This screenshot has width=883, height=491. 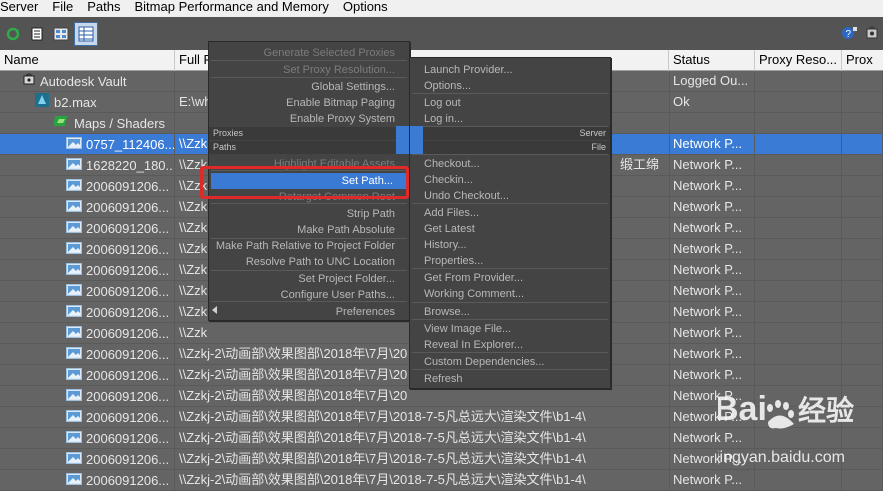 I want to click on menu-options: Options, so click(x=365, y=8).